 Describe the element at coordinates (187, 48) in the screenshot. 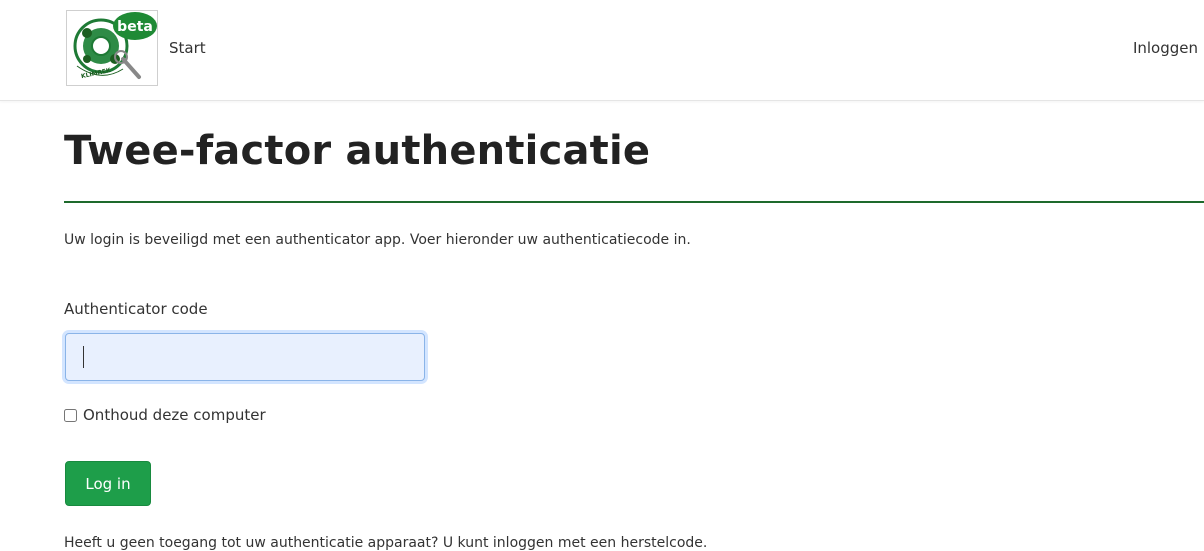

I see `nav-start-link: Start` at that location.